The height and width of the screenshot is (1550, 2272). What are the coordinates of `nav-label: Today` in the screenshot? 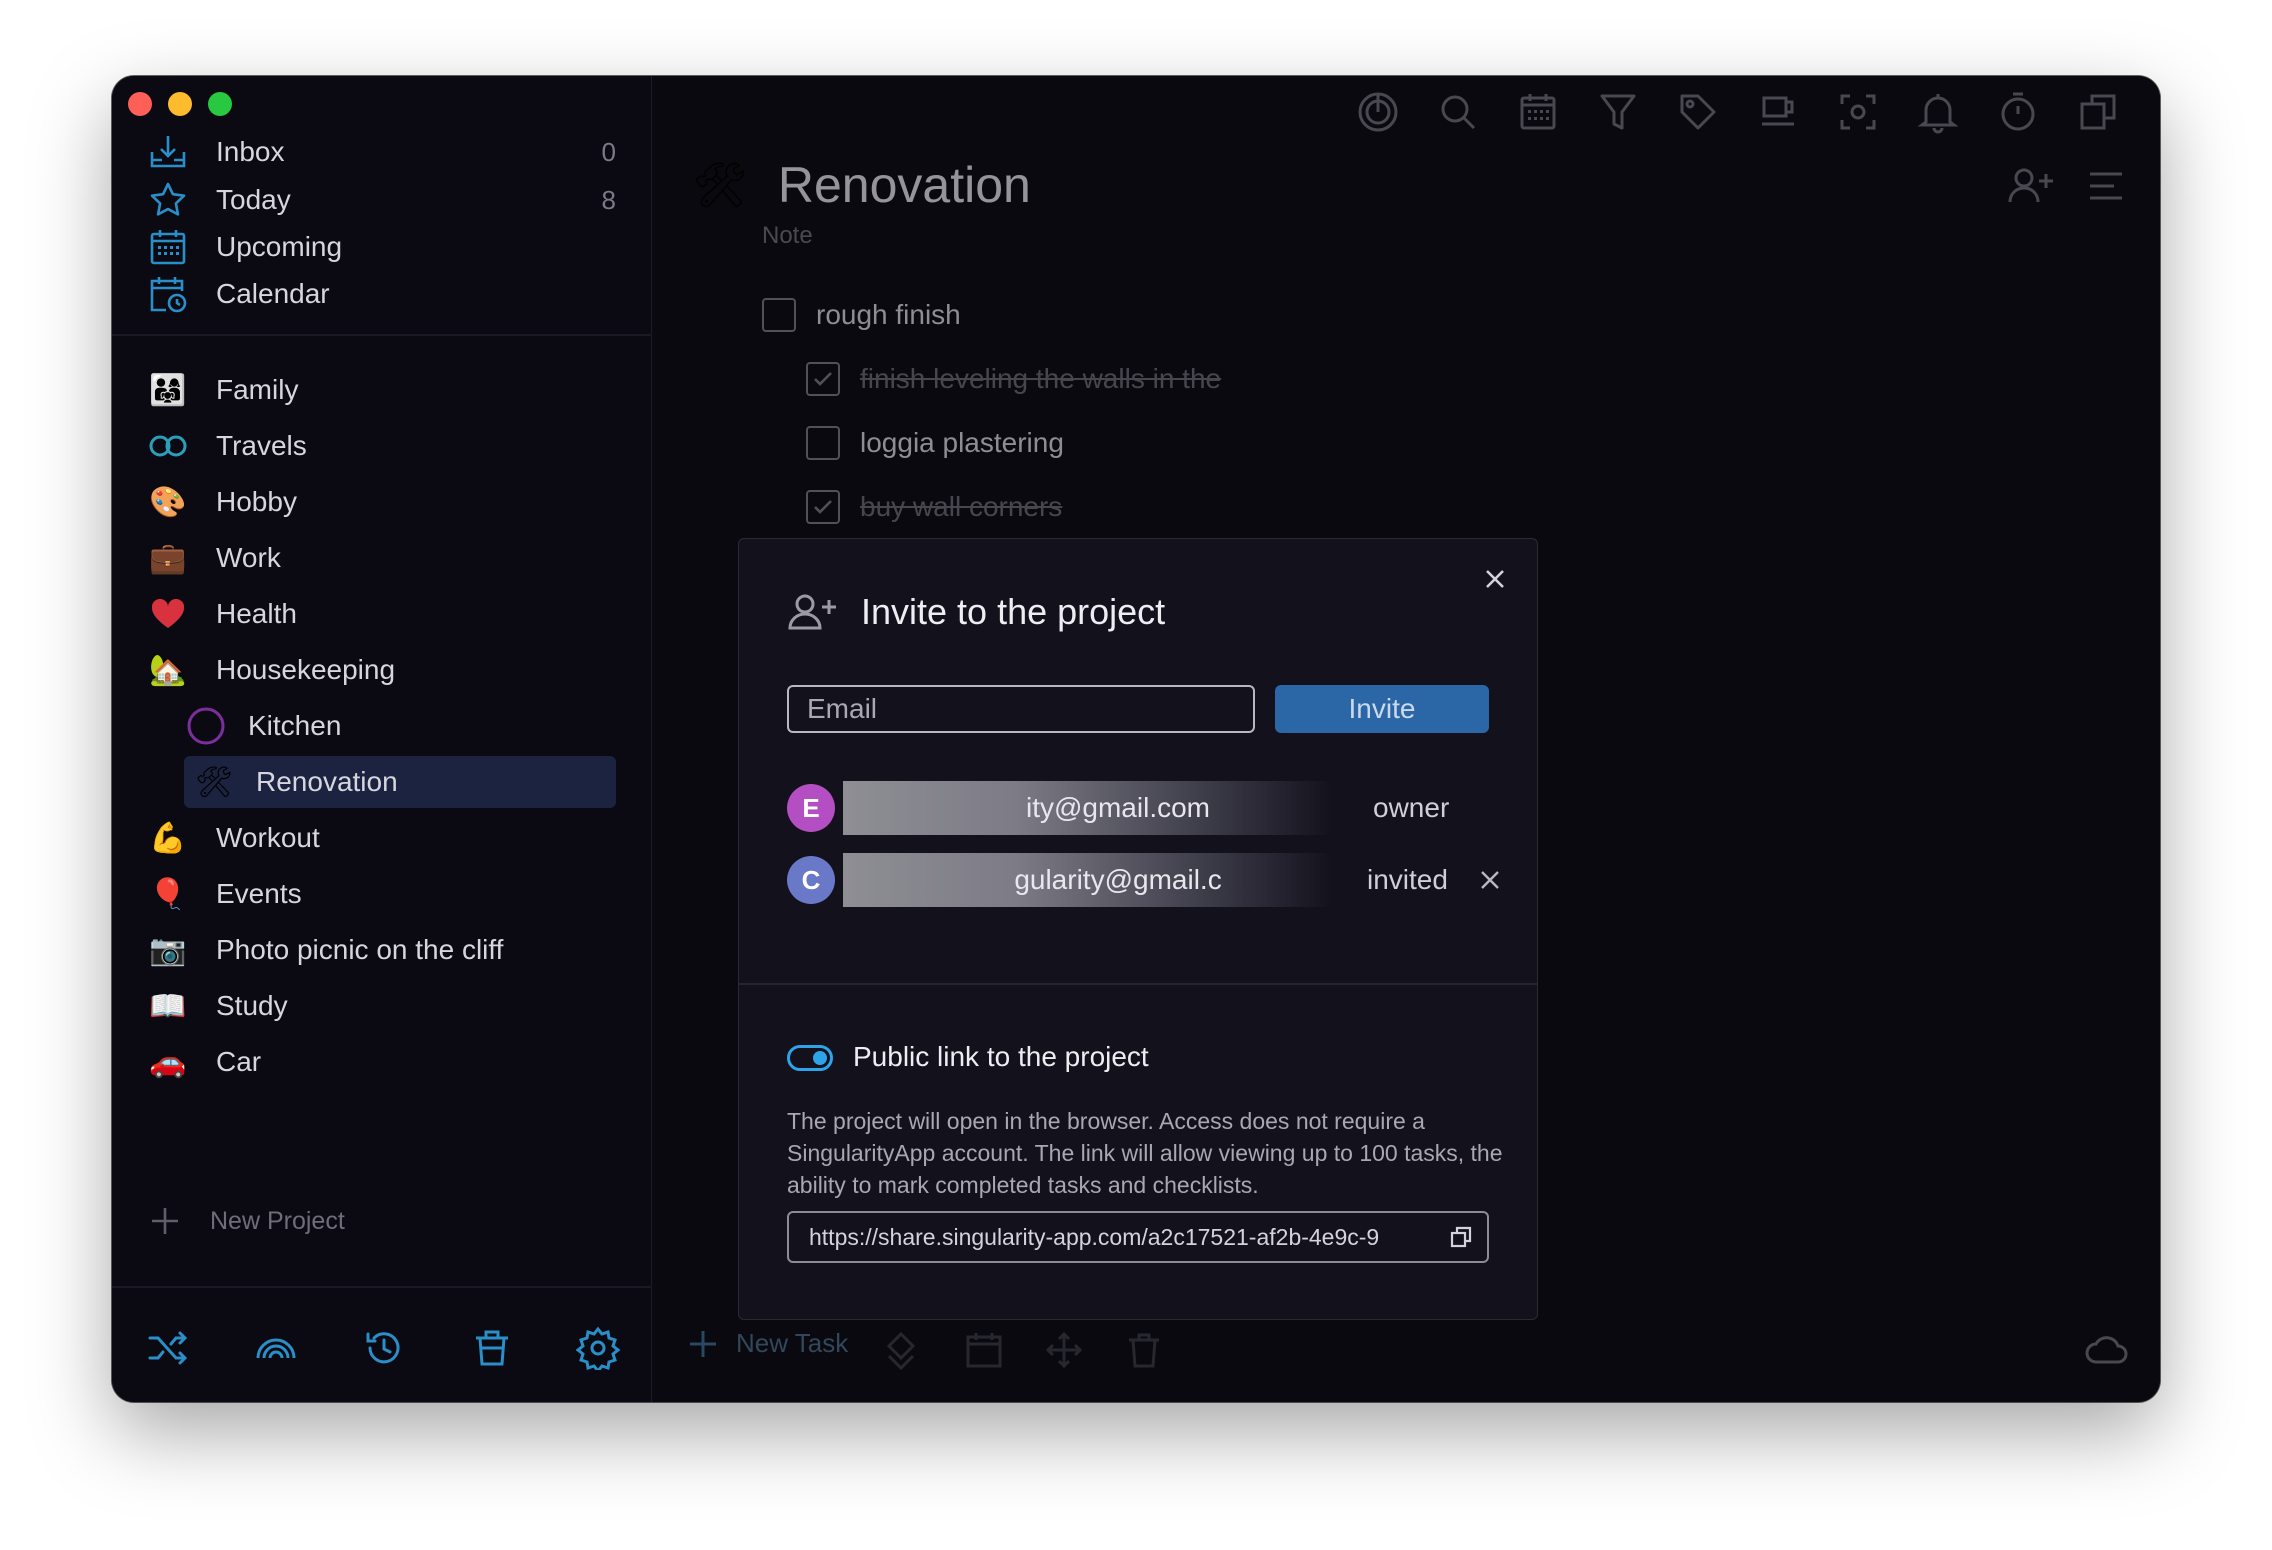 It's located at (253, 199).